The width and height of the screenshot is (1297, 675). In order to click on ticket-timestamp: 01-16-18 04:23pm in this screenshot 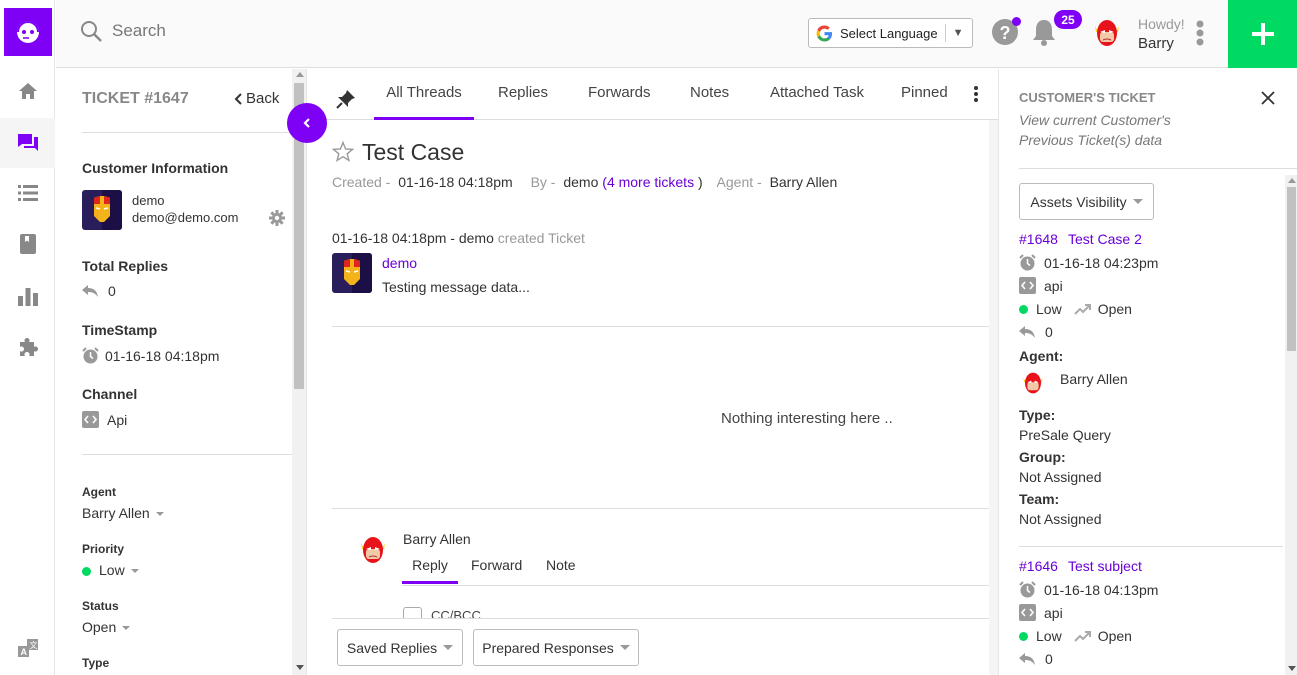, I will do `click(1088, 262)`.